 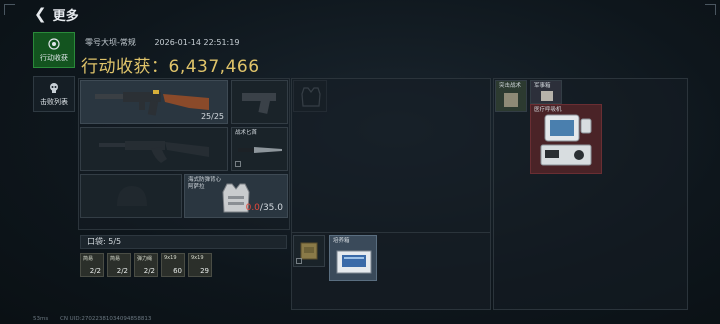 I want to click on armor-name: 海式防弹背心 阿萨拉, so click(x=205, y=183).